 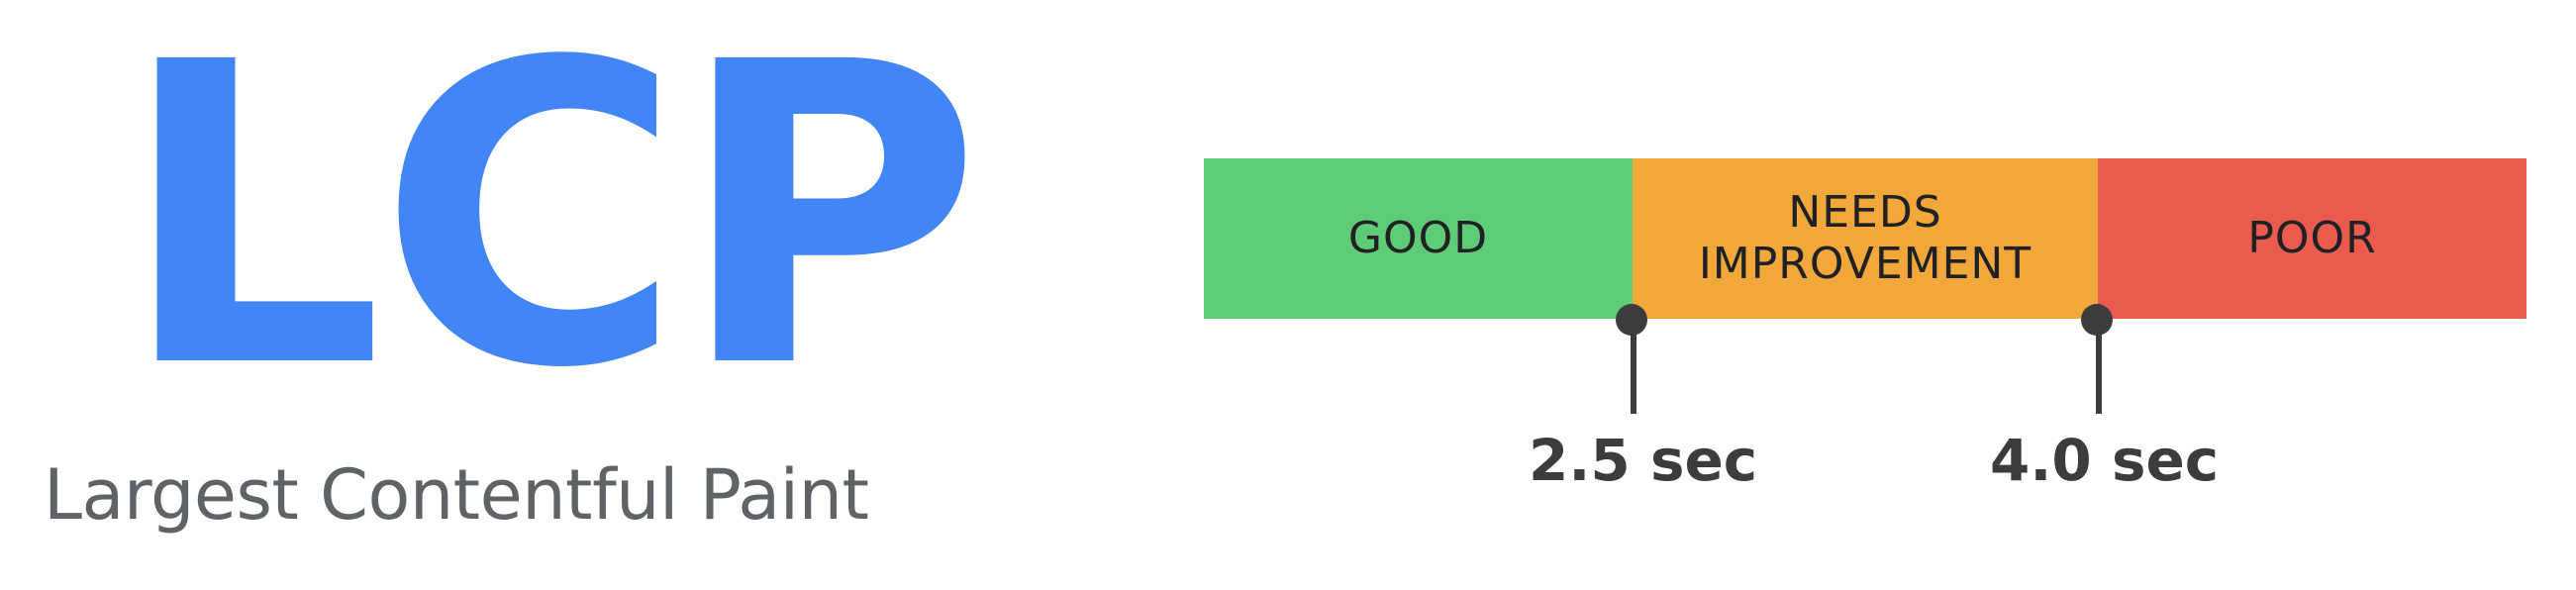 What do you see at coordinates (457, 495) in the screenshot?
I see `metric-full-name: Largest Contentful Paint` at bounding box center [457, 495].